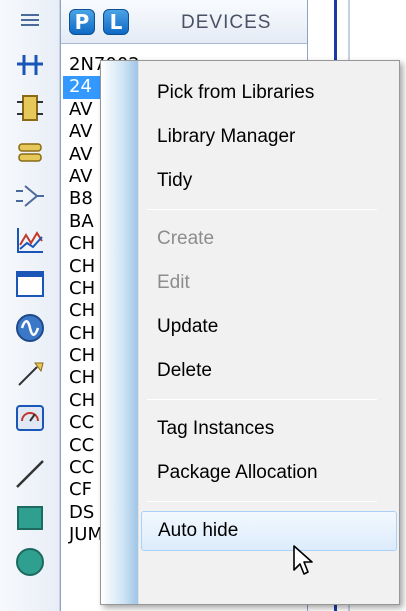 This screenshot has width=406, height=611. I want to click on probe-icon, so click(30, 374).